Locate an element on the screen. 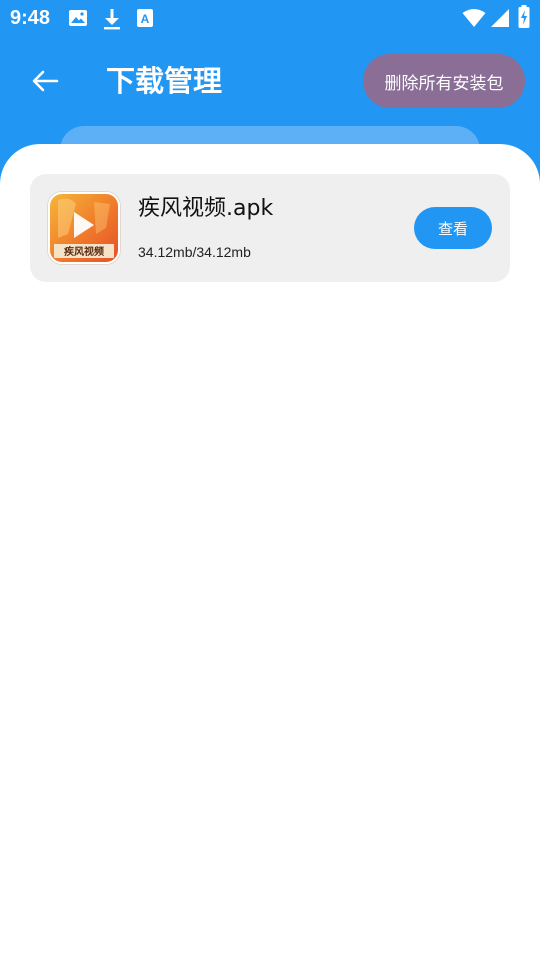  app-icon-text: 疾风视频 is located at coordinates (84, 251).